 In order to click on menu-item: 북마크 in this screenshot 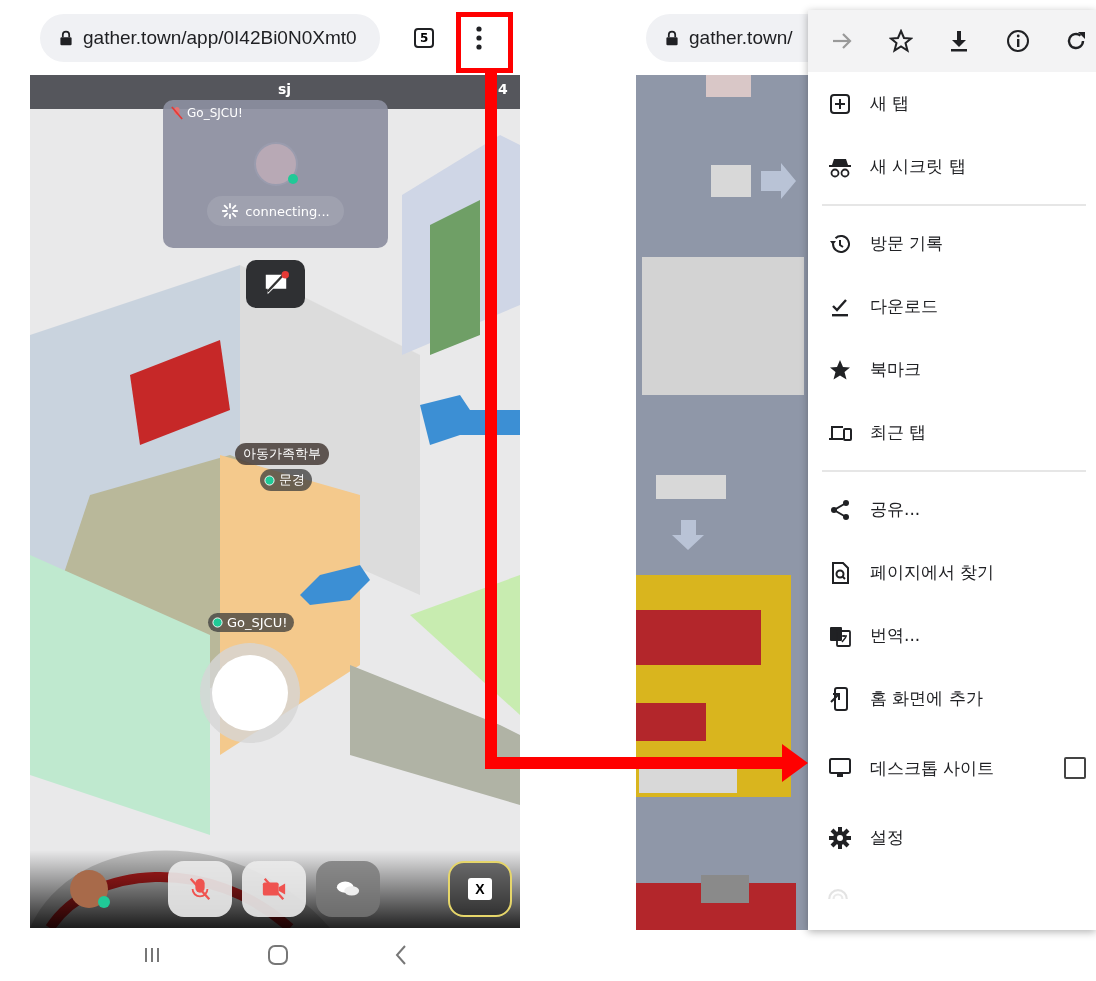, I will do `click(952, 369)`.